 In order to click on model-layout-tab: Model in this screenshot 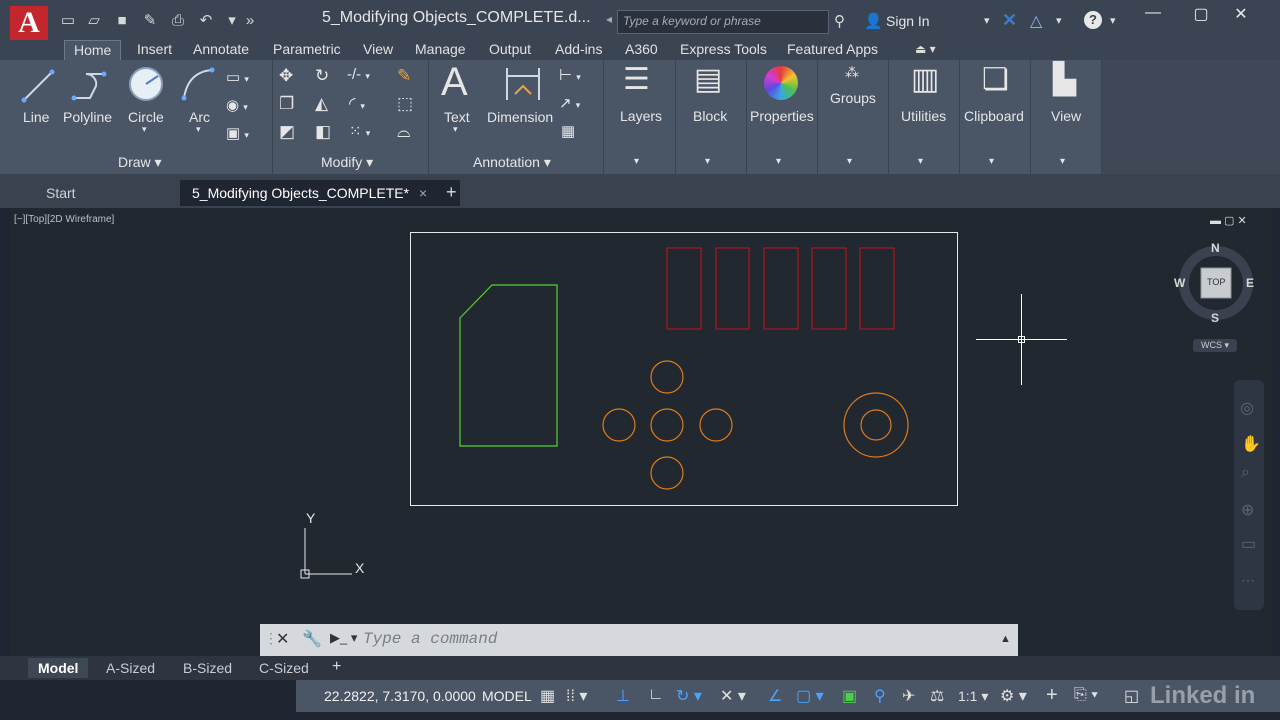, I will do `click(58, 668)`.